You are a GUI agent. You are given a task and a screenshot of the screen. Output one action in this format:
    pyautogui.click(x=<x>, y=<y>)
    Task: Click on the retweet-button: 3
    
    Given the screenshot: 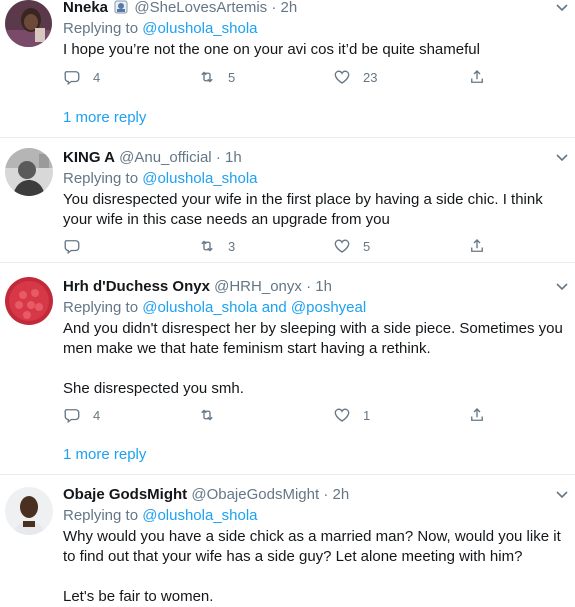 What is the action you would take?
    pyautogui.click(x=216, y=246)
    